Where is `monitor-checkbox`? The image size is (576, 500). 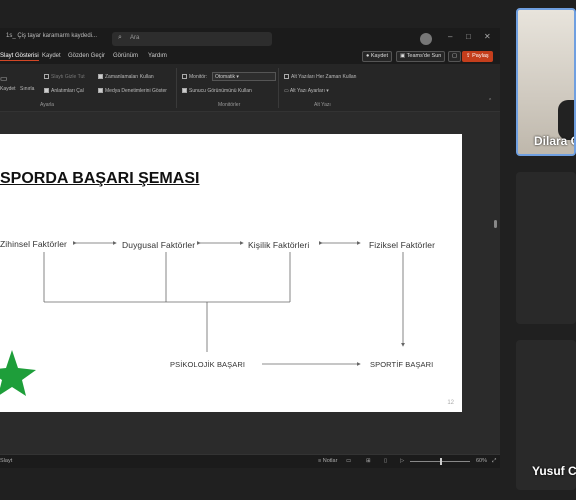 monitor-checkbox is located at coordinates (184, 77).